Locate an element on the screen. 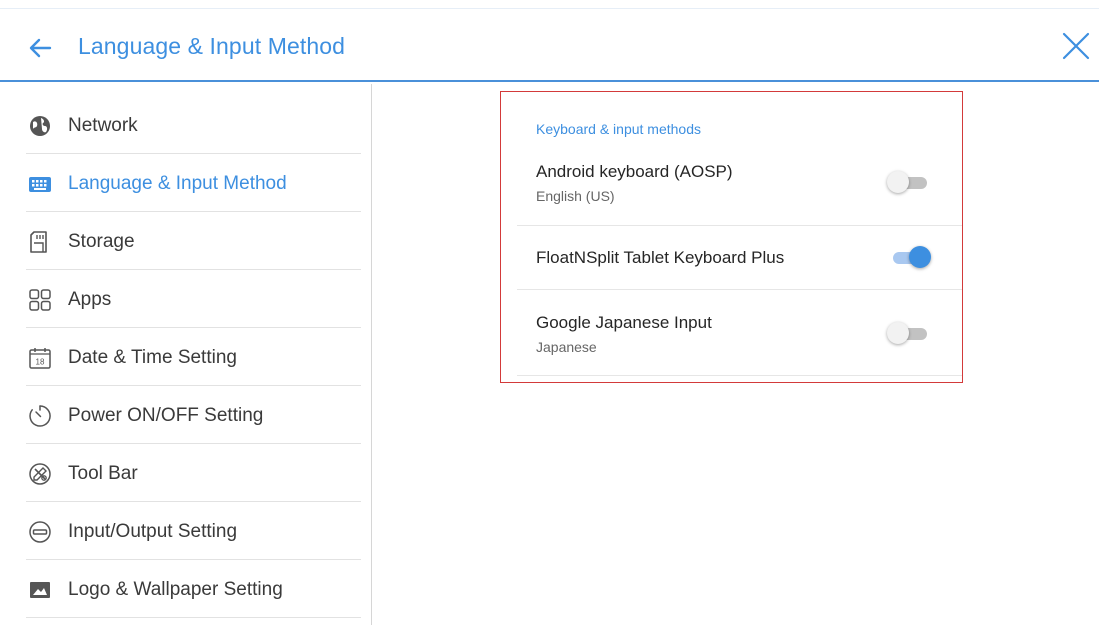  header-bar: Language & Input Method is located at coordinates (549, 41).